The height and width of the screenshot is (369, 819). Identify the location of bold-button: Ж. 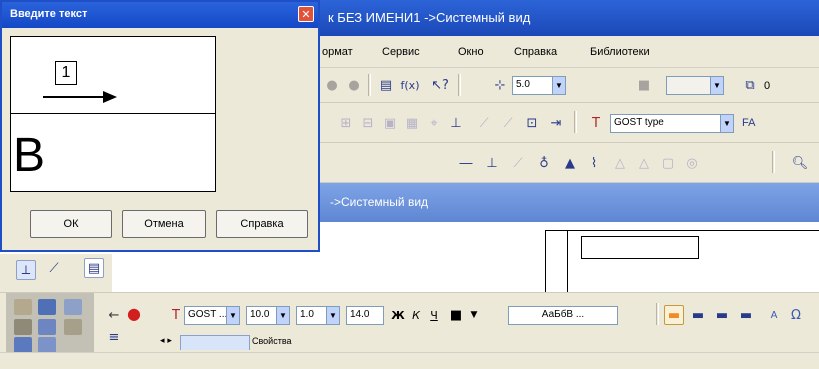
(398, 315).